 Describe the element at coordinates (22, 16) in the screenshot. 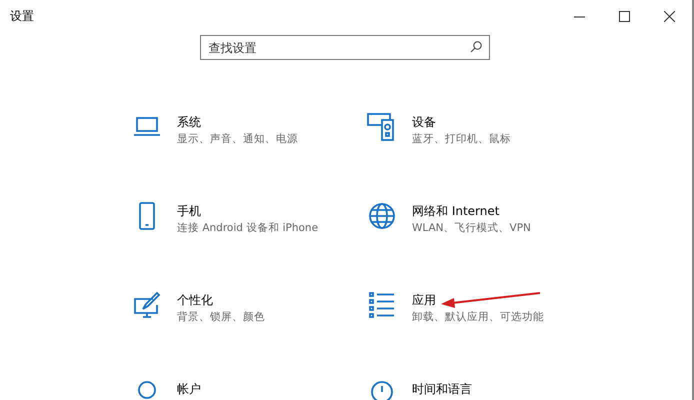

I see `window-title: 设置` at that location.